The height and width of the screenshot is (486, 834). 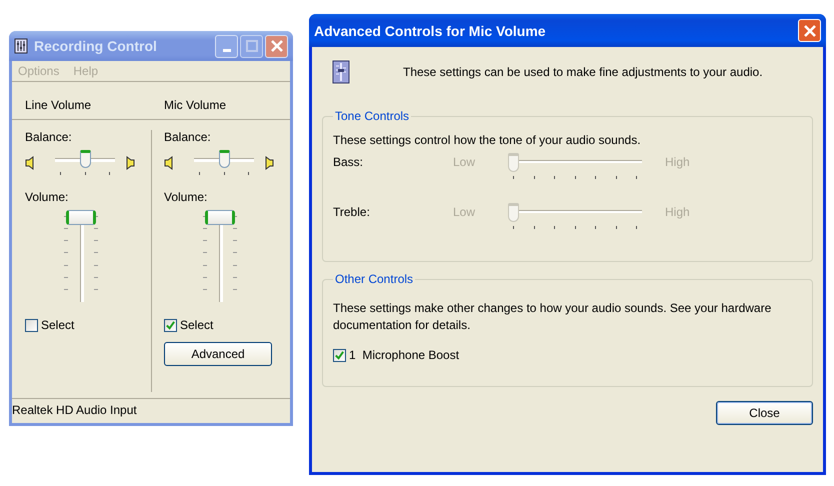 I want to click on window-title: Advanced Controls for Mic Volume, so click(x=430, y=30).